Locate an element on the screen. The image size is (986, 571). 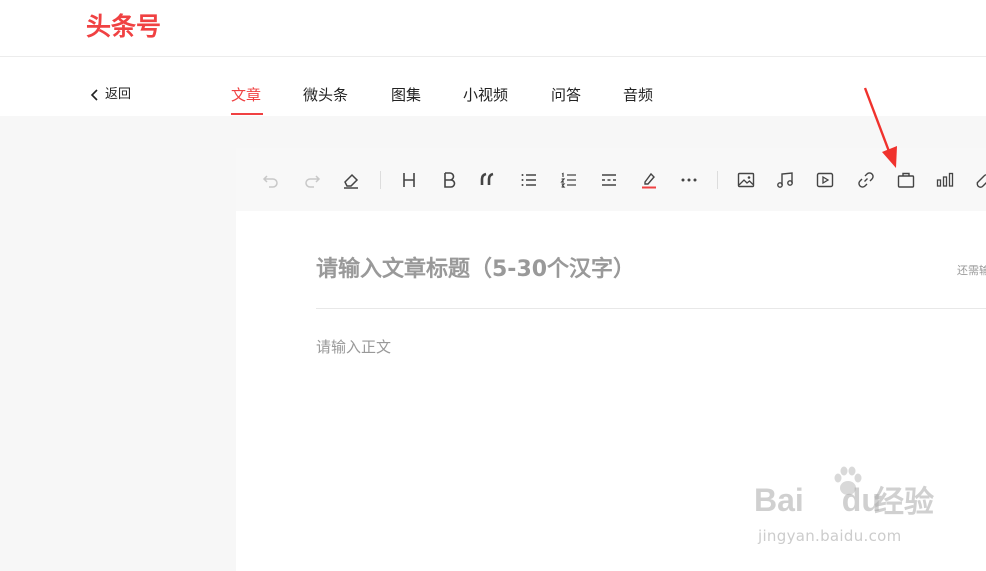
title-char-hint: 还需输 is located at coordinates (971, 270).